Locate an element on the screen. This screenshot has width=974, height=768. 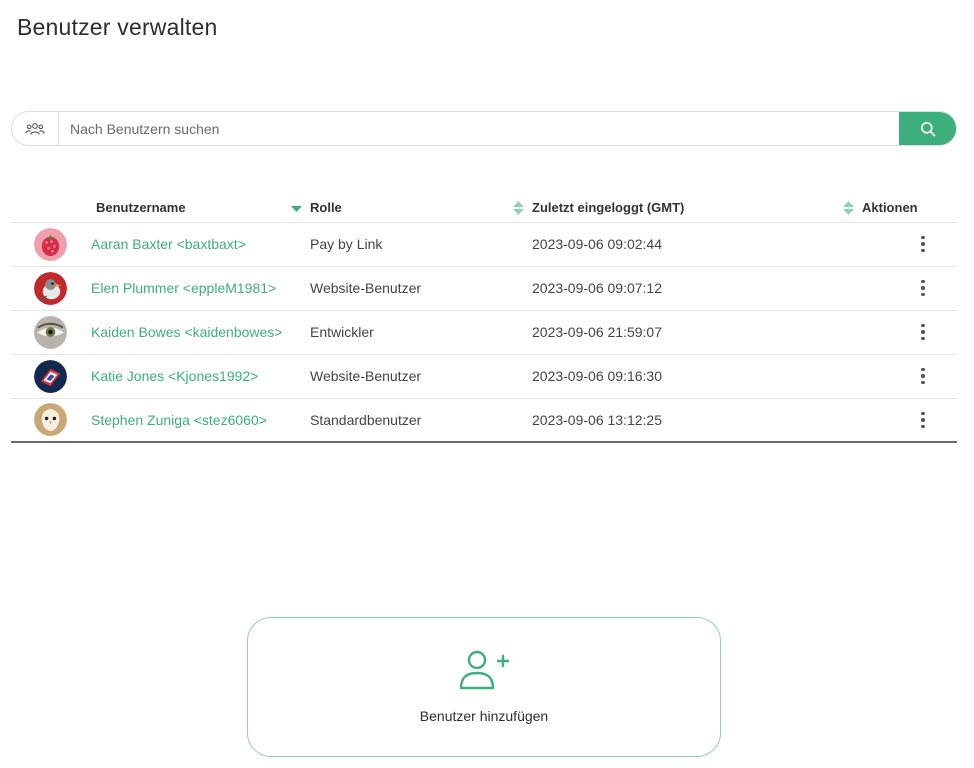
search-input is located at coordinates (479, 128).